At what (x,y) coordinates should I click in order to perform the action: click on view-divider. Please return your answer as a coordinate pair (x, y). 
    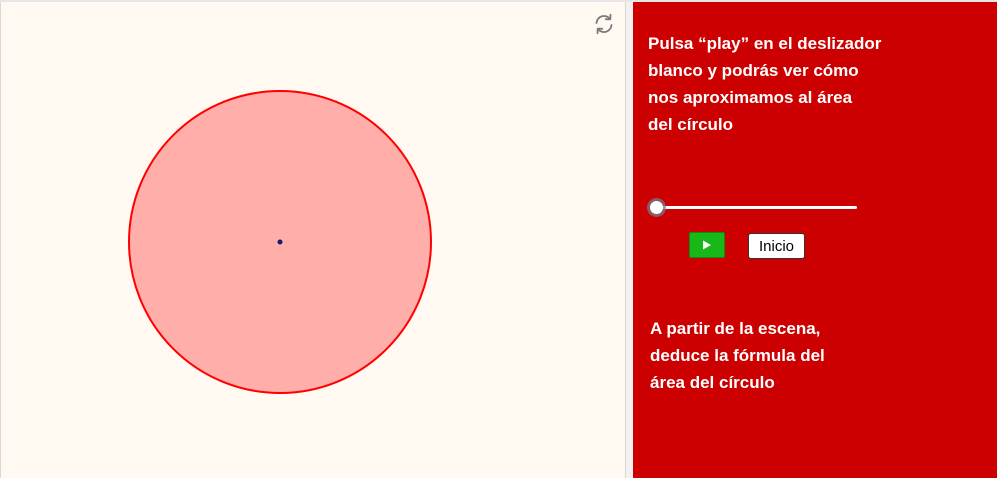
    Looking at the image, I should click on (629, 240).